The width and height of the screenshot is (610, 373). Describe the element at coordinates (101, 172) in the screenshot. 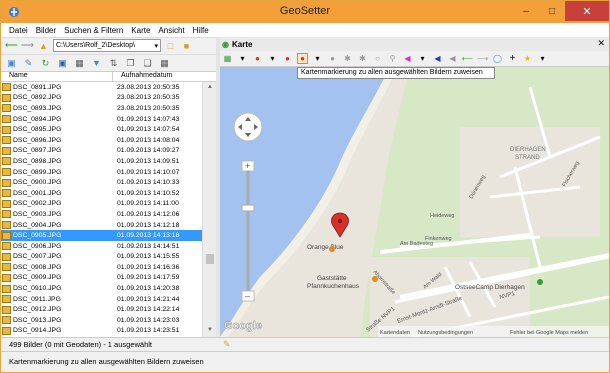

I see `table-row: DSC_0899.JPG 01.09.2013 14:10:07` at that location.